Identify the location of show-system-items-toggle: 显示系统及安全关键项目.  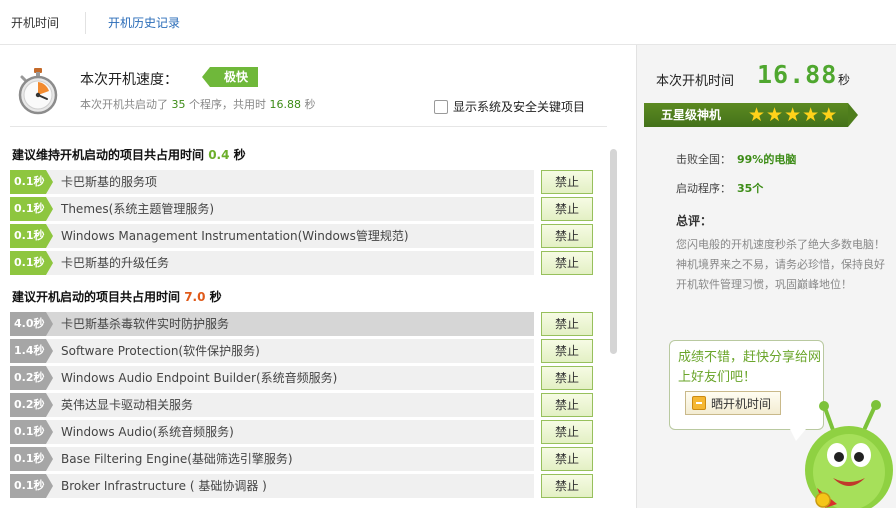
(509, 106).